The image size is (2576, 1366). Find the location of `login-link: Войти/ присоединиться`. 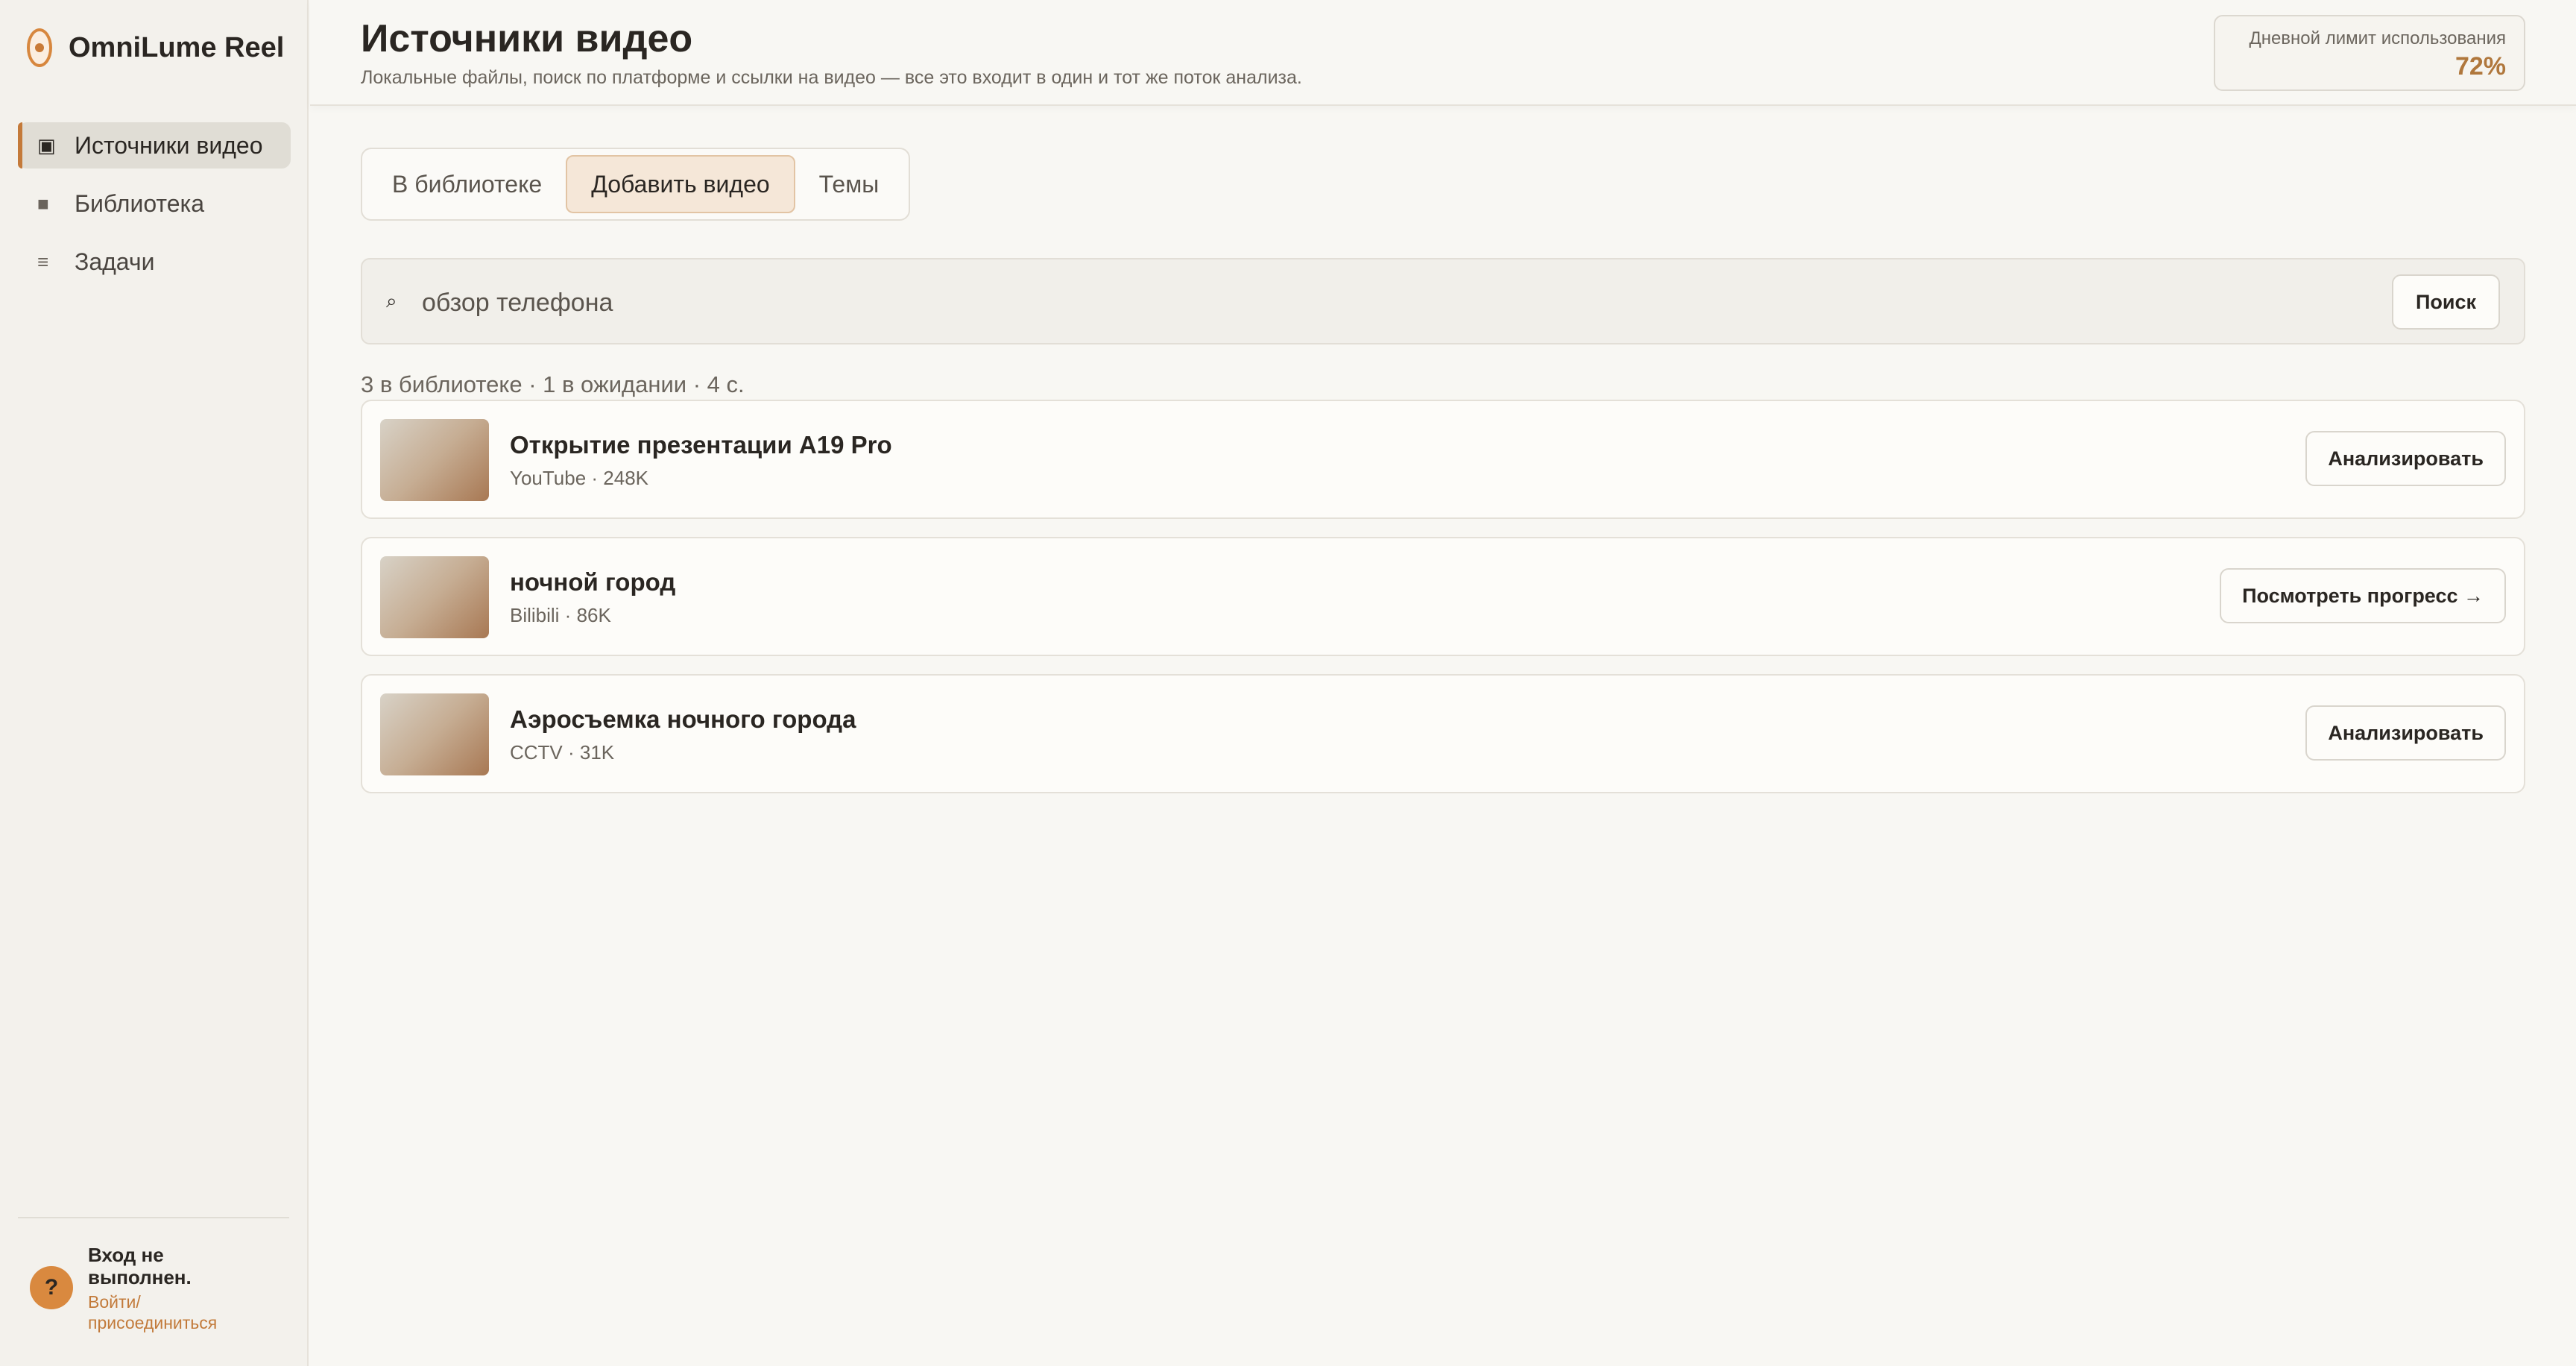

login-link: Войти/ присоединиться is located at coordinates (177, 1312).